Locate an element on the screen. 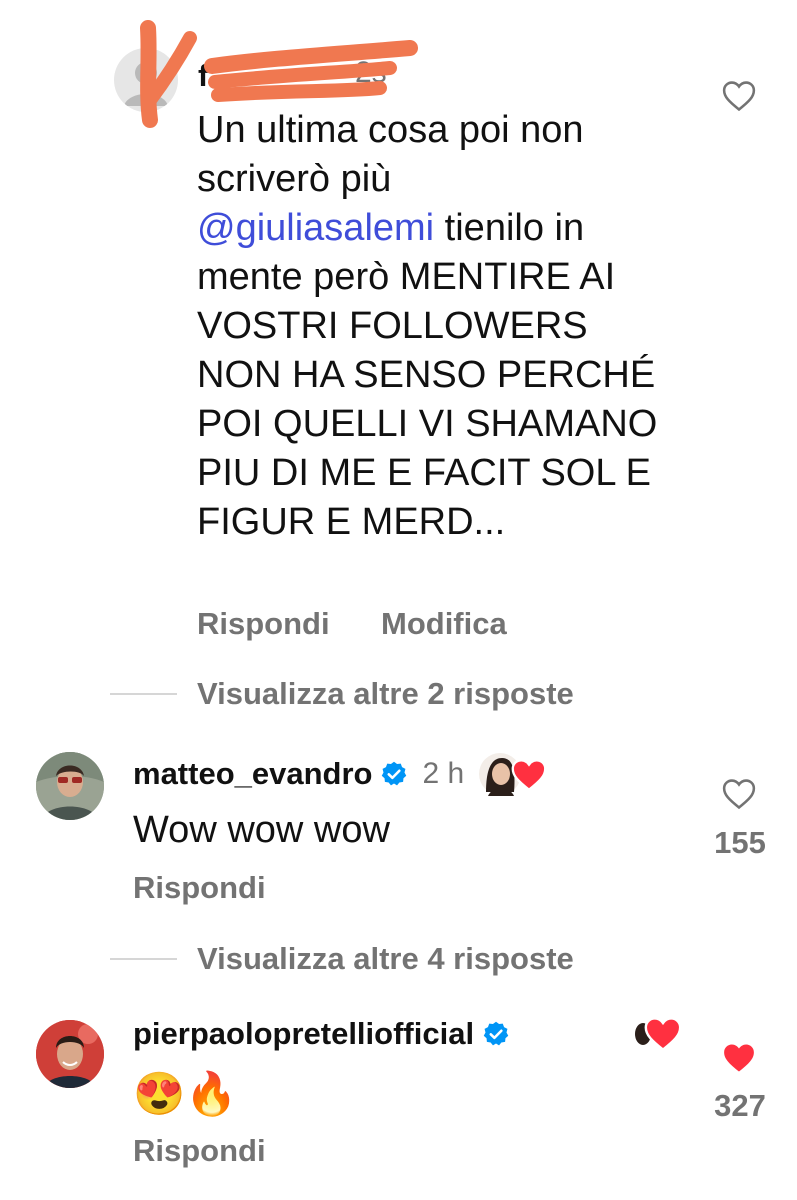  comment-header: matteo_evandro 2 h is located at coordinates (342, 774).